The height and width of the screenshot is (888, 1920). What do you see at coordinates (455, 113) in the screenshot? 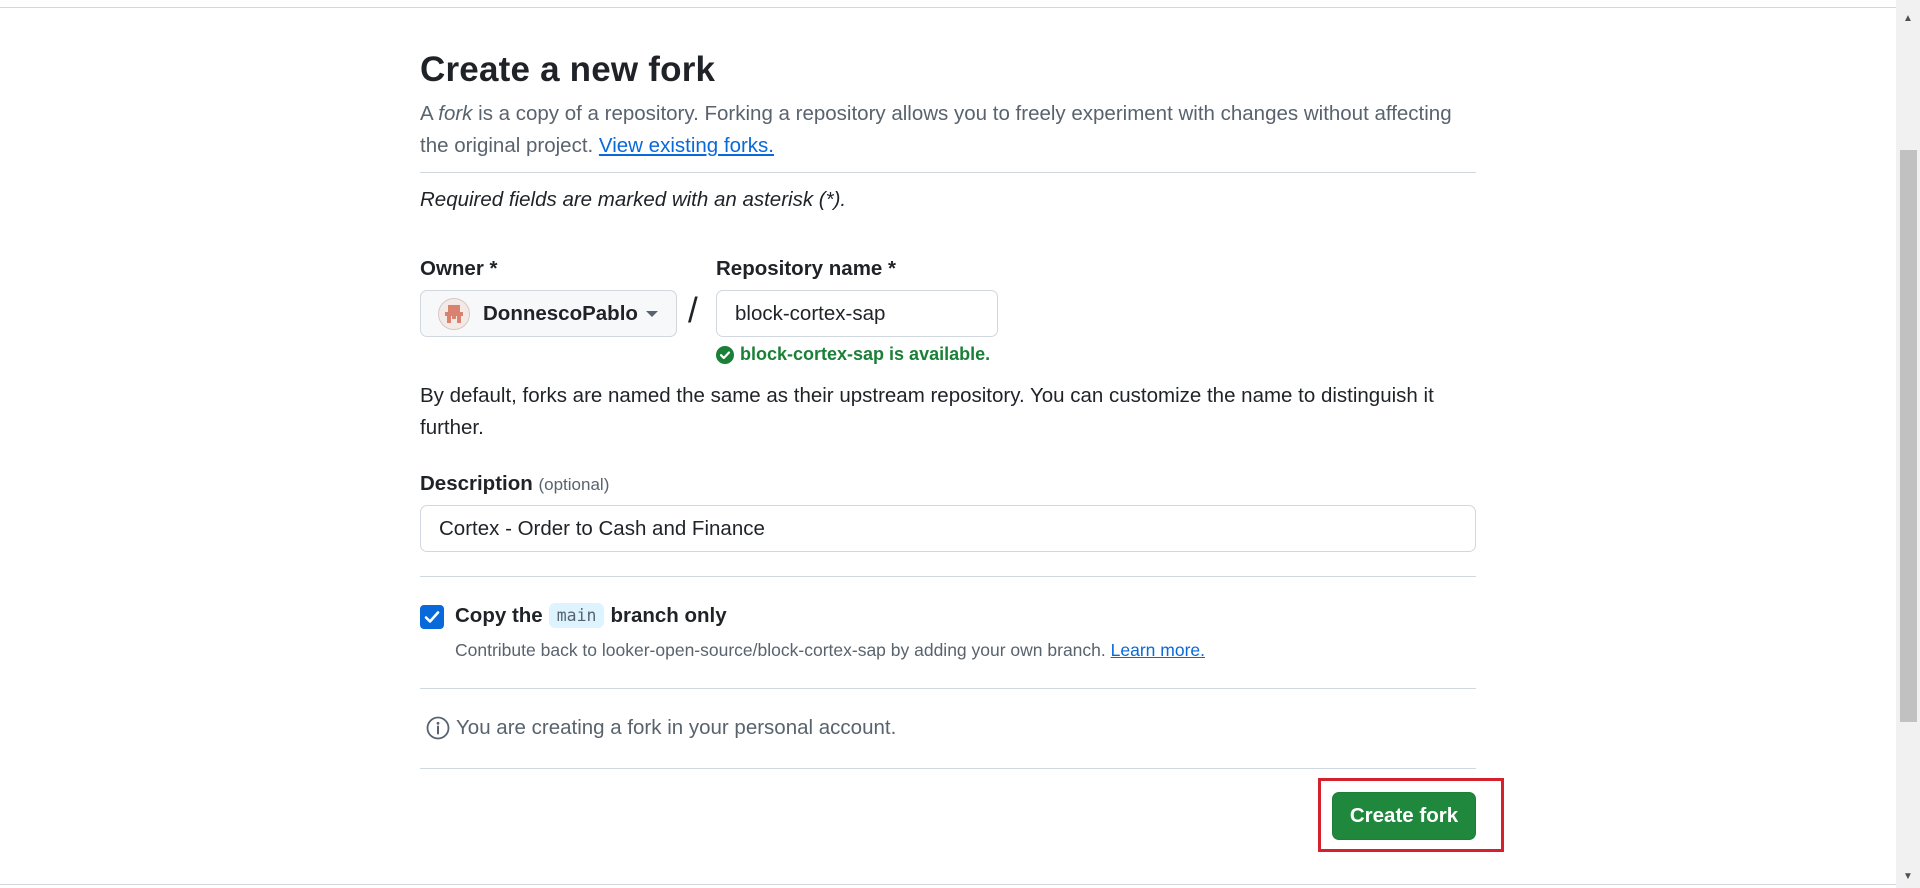
I see `intro-fork-word: fork` at bounding box center [455, 113].